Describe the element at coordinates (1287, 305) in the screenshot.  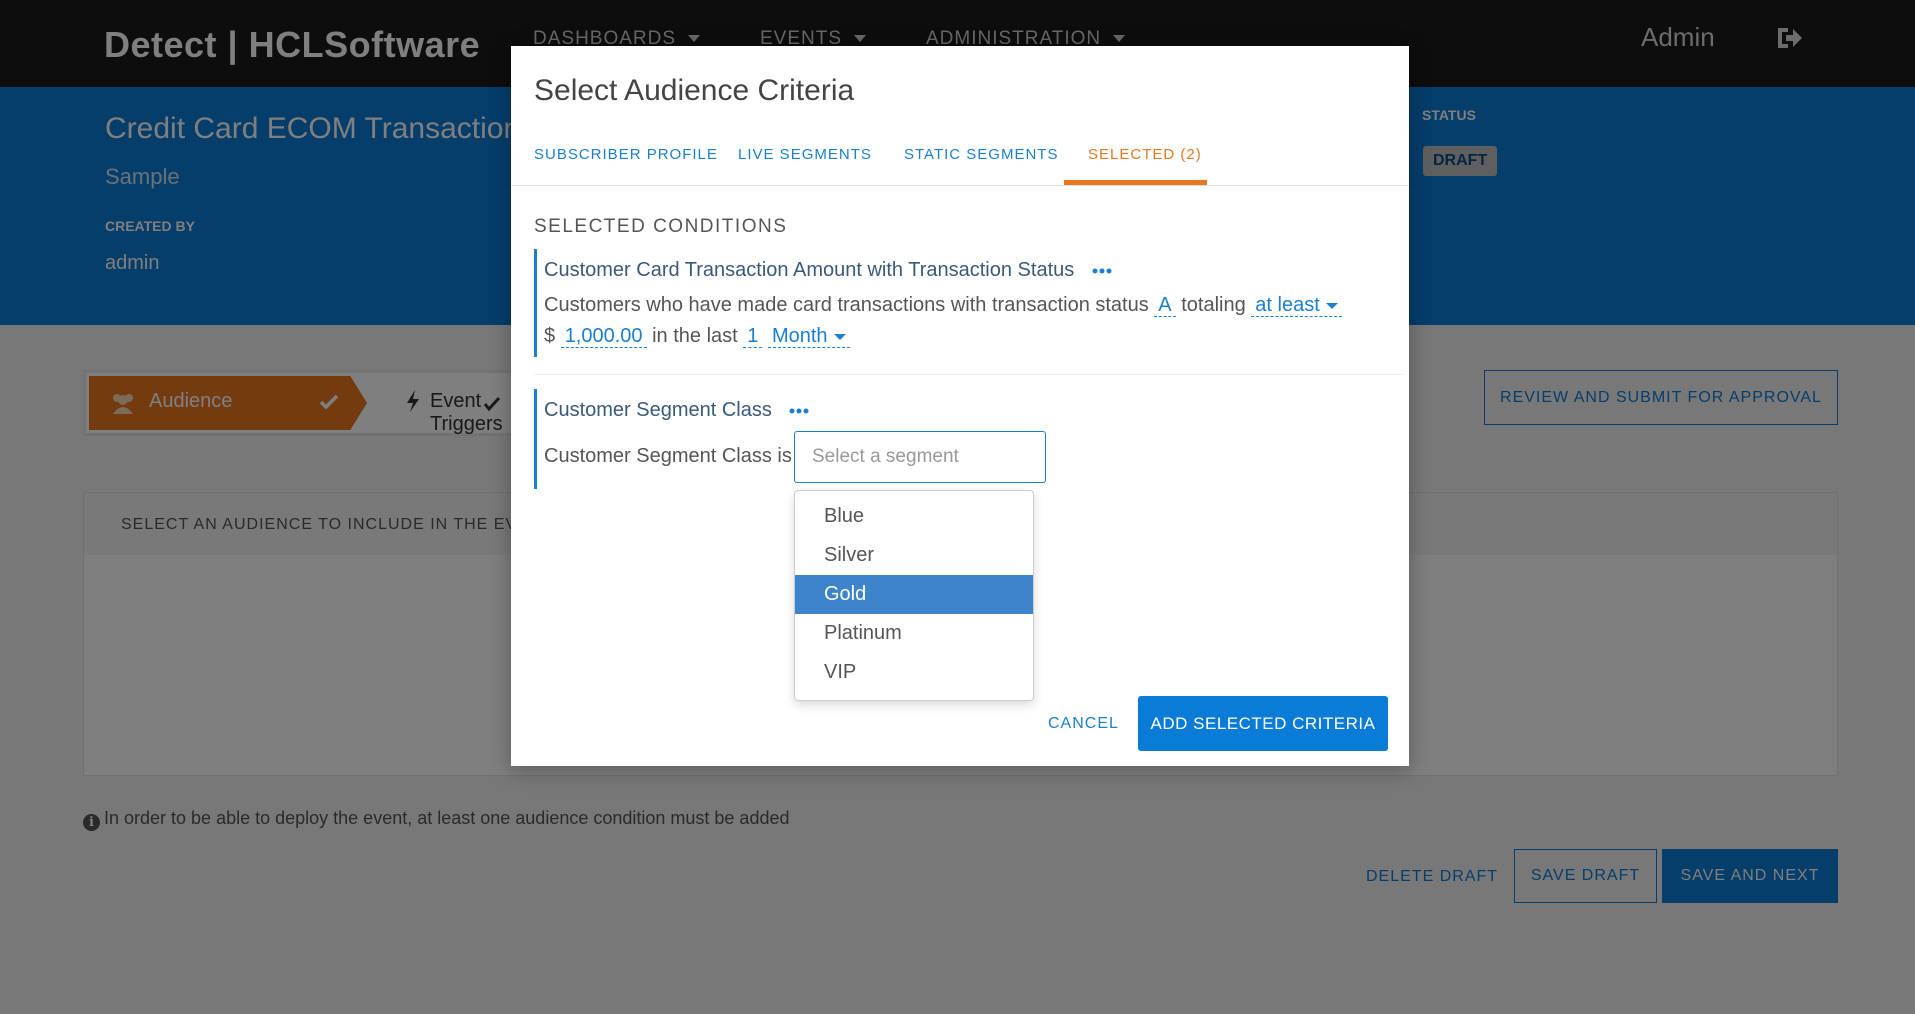
I see `comparator-value: at least` at that location.